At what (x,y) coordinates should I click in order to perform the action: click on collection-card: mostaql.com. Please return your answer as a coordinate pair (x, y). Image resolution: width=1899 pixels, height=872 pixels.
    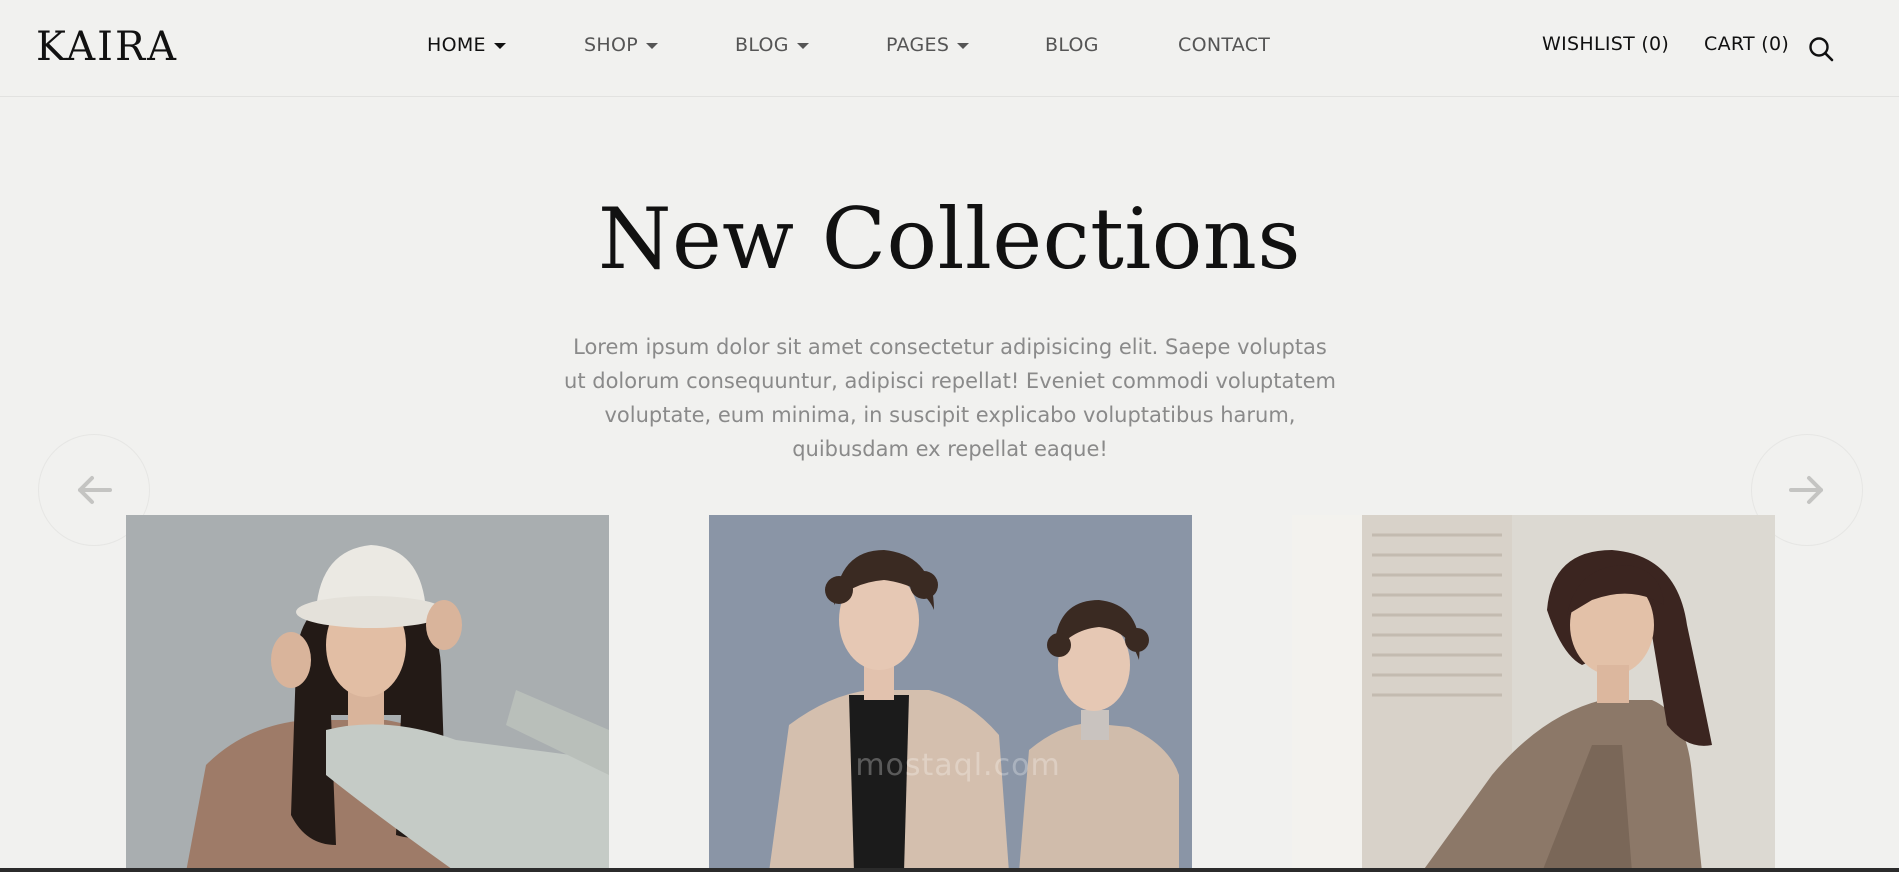
    Looking at the image, I should click on (950, 693).